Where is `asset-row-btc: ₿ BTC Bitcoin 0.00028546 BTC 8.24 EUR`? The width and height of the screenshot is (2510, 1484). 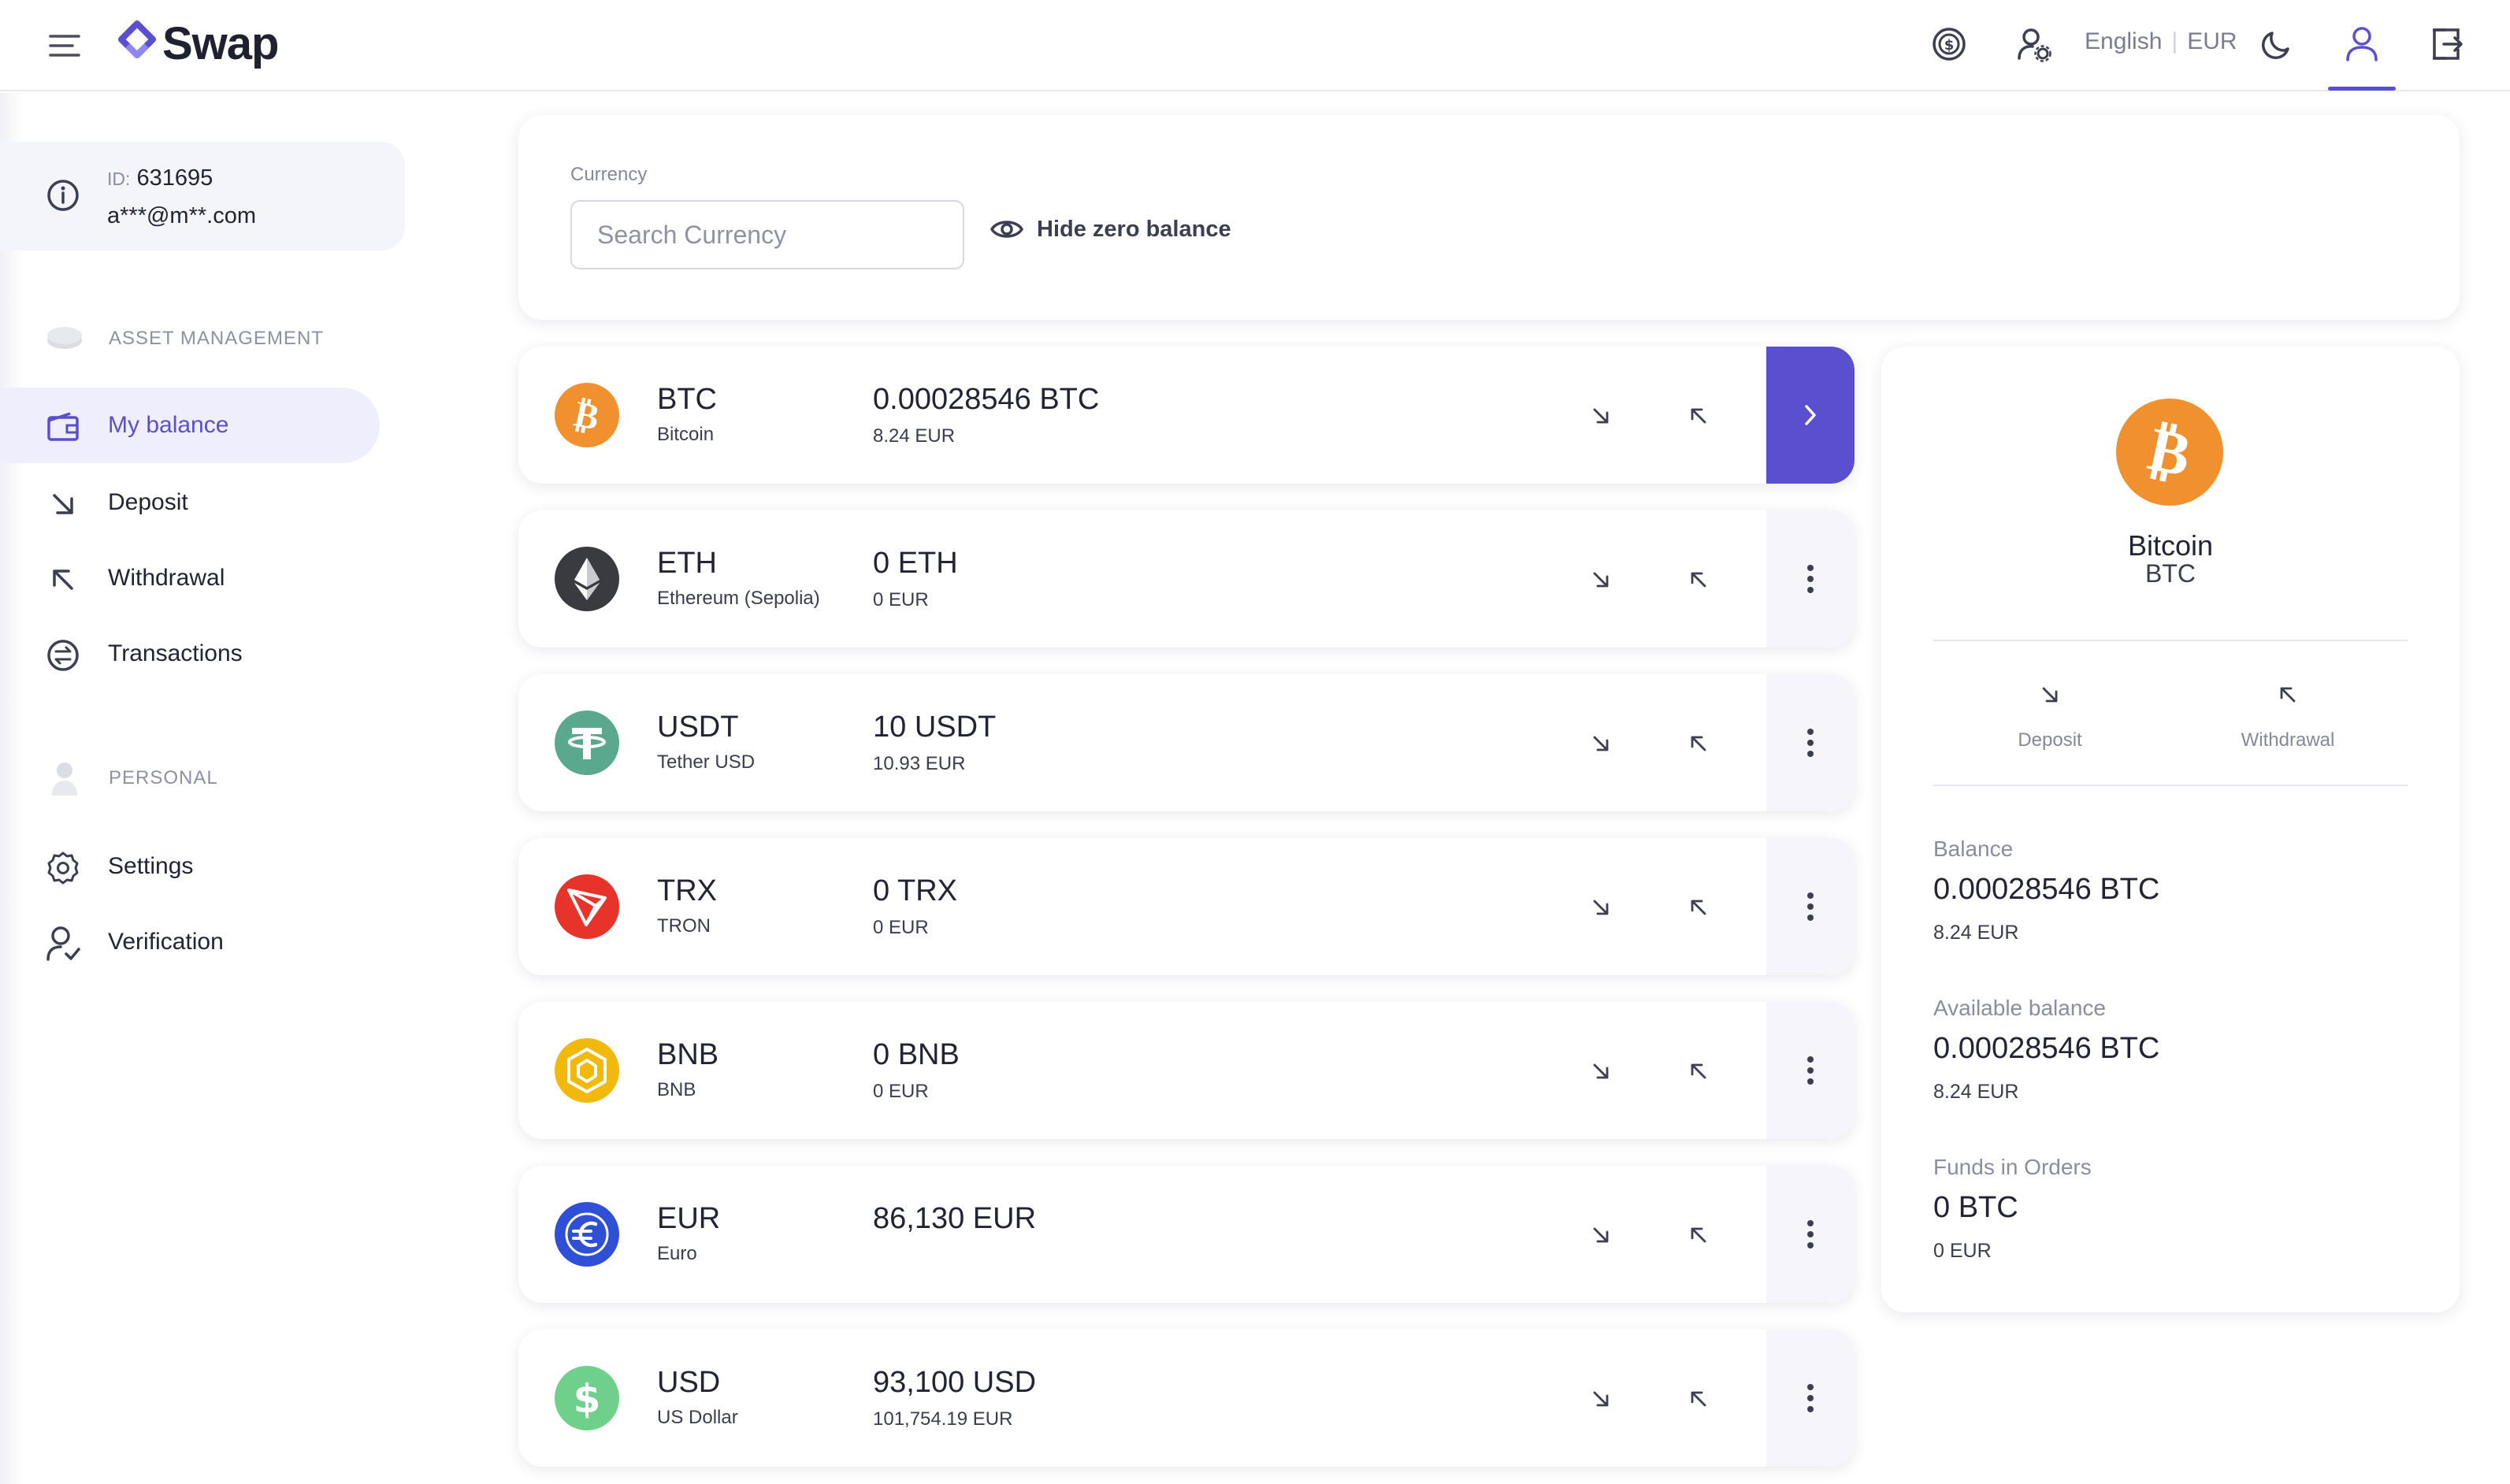 asset-row-btc: ₿ BTC Bitcoin 0.00028546 BTC 8.24 EUR is located at coordinates (1186, 415).